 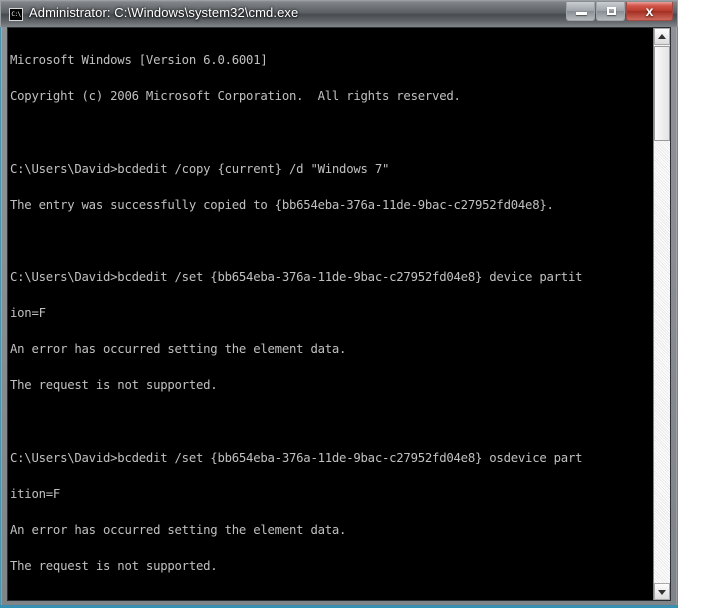 I want to click on scroll-down-button, so click(x=662, y=591).